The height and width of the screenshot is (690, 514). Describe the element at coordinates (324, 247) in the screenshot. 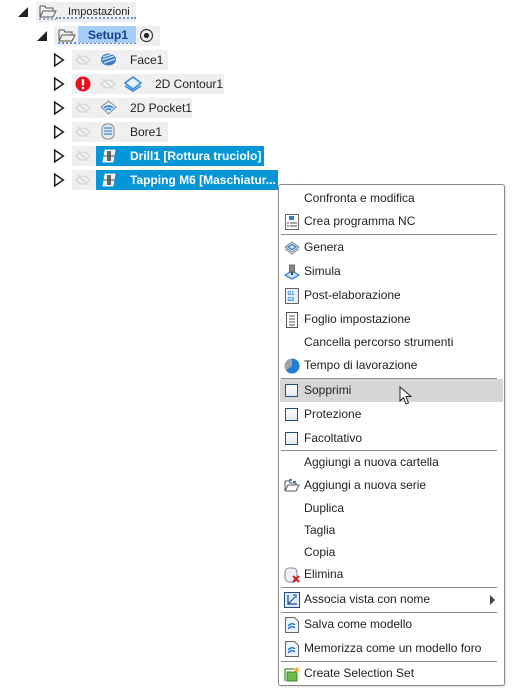

I see `menu-item-label: Genera` at that location.